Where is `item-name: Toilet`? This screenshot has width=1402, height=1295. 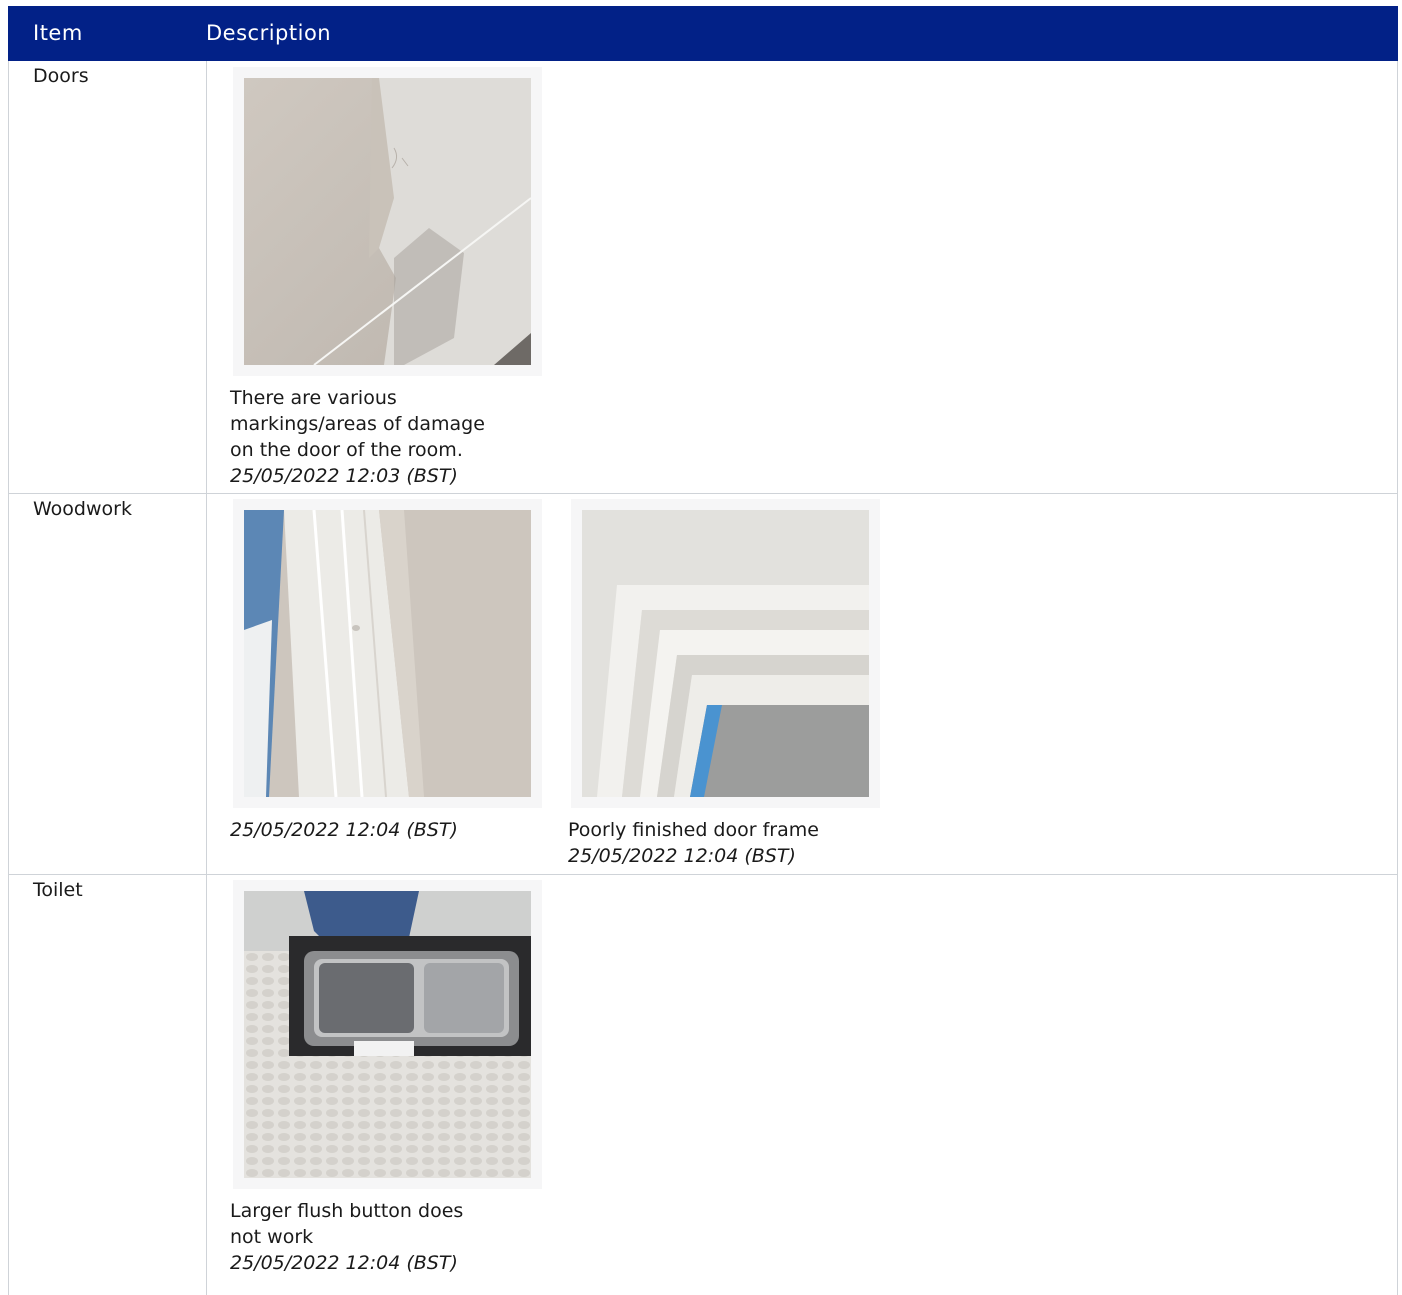
item-name: Toilet is located at coordinates (58, 890).